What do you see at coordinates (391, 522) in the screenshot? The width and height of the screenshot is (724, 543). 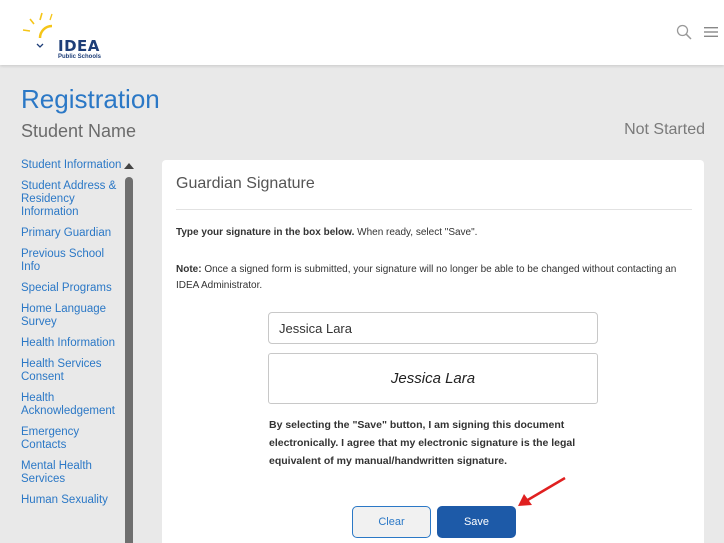 I see `clear-button: Clear` at bounding box center [391, 522].